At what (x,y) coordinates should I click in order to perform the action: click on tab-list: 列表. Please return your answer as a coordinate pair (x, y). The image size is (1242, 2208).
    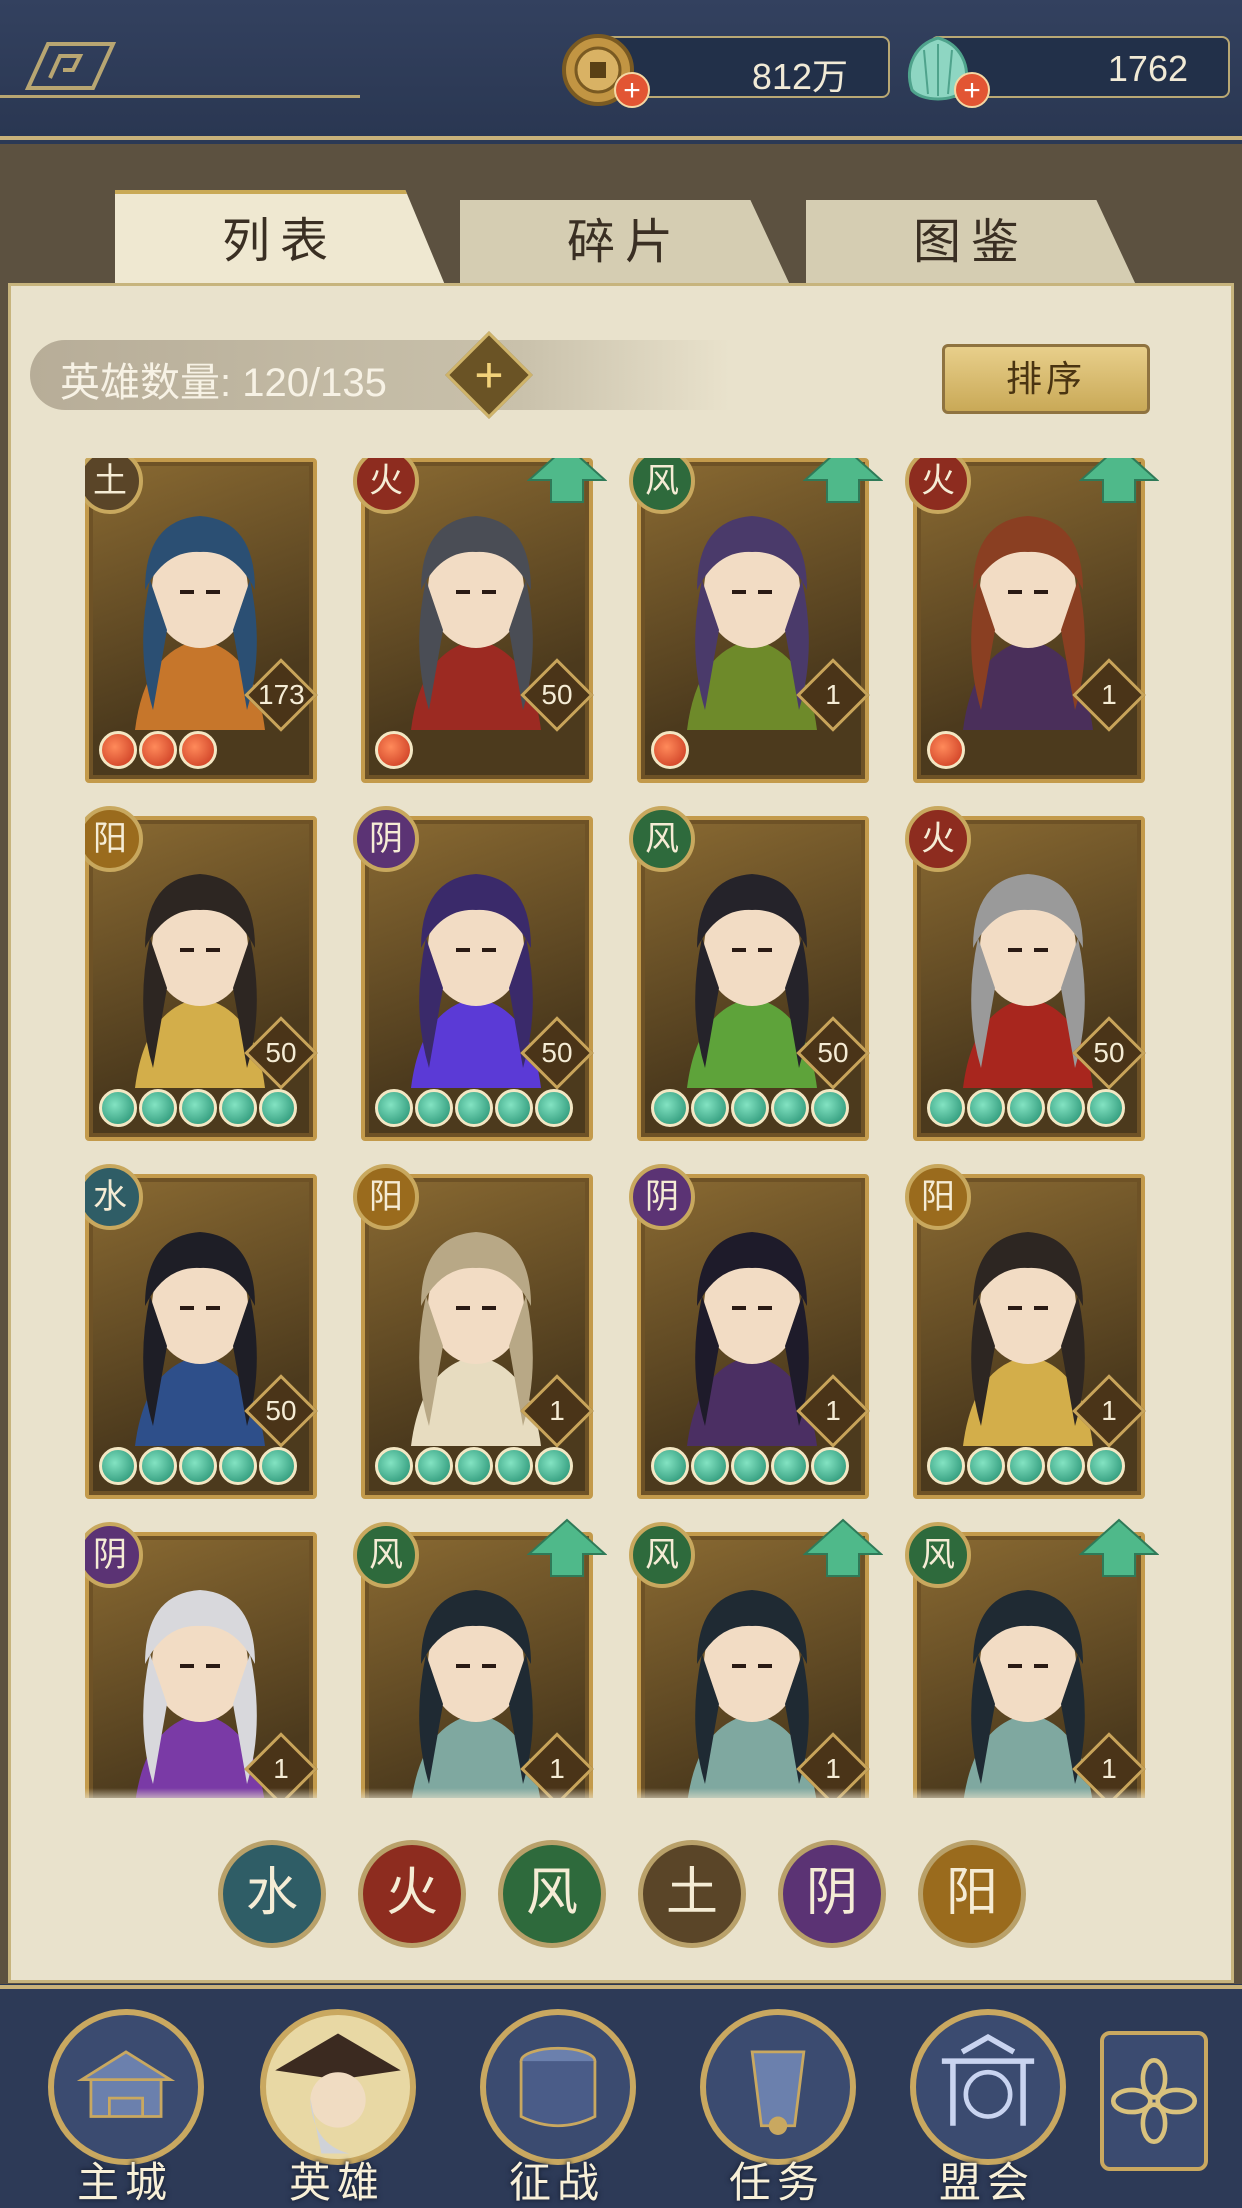
    Looking at the image, I should click on (280, 237).